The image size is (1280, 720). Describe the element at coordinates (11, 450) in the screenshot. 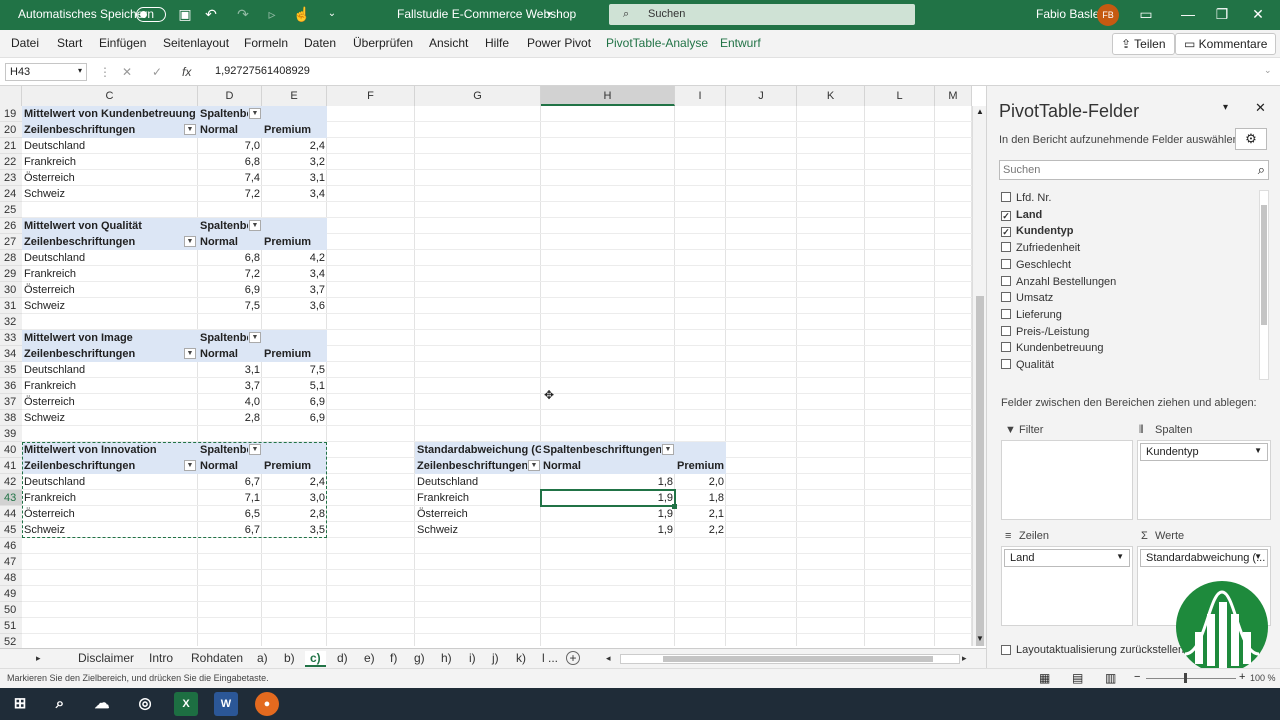

I see `row-header-40: 40` at that location.